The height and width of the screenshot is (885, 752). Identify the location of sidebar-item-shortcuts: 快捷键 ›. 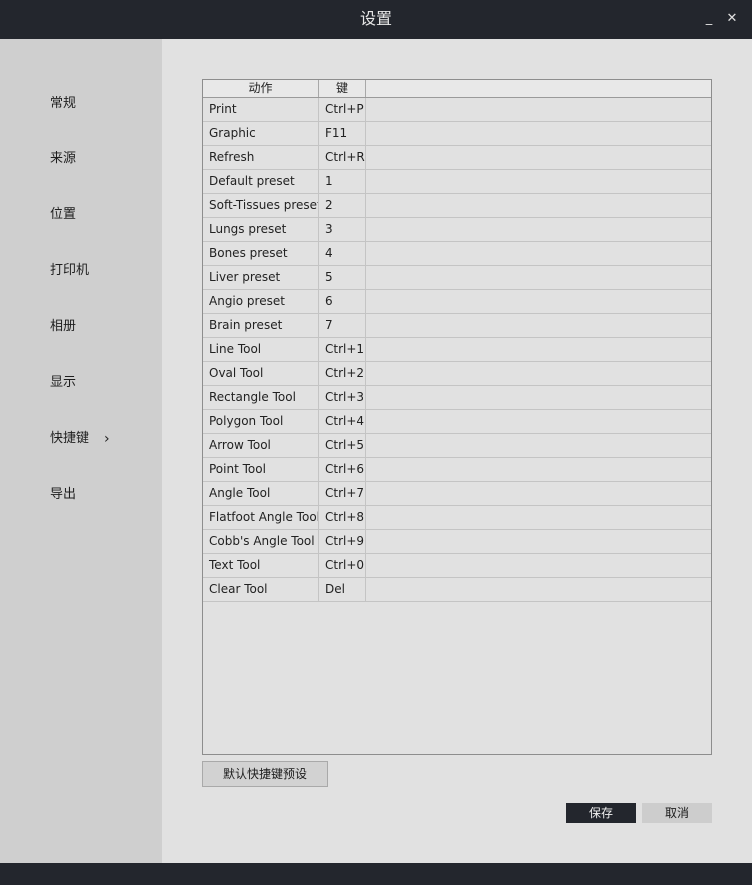
(100, 439).